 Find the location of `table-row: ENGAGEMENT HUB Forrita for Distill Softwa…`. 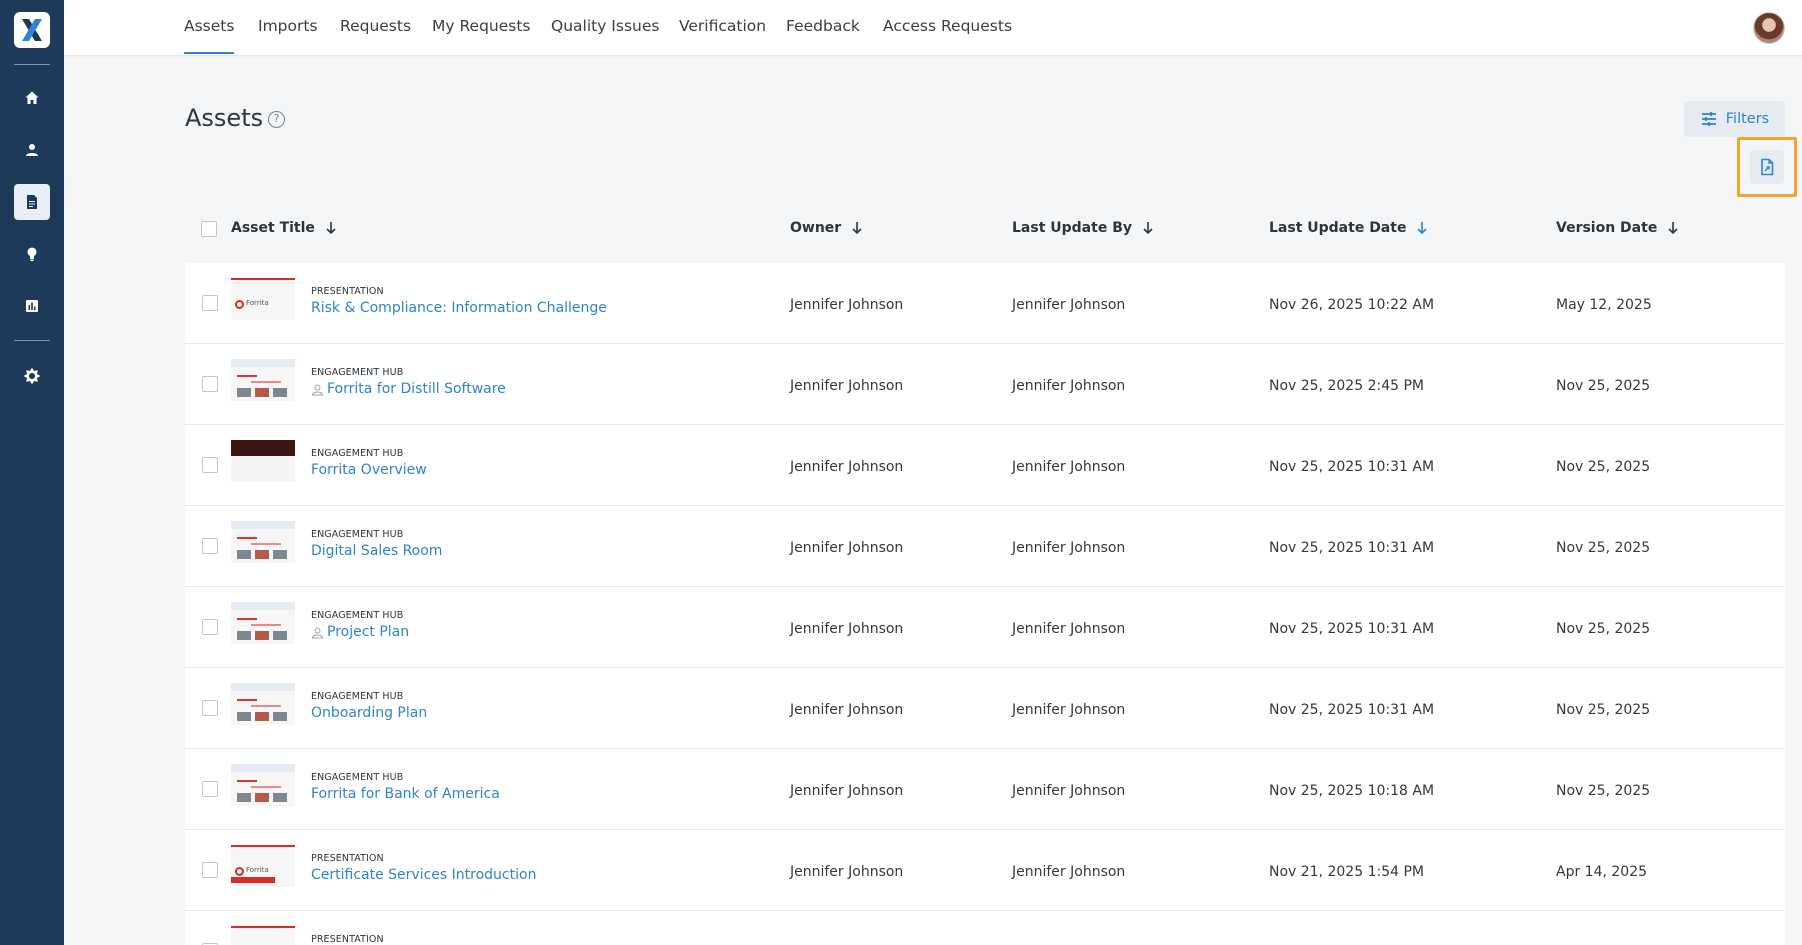

table-row: ENGAGEMENT HUB Forrita for Distill Softwa… is located at coordinates (985, 384).